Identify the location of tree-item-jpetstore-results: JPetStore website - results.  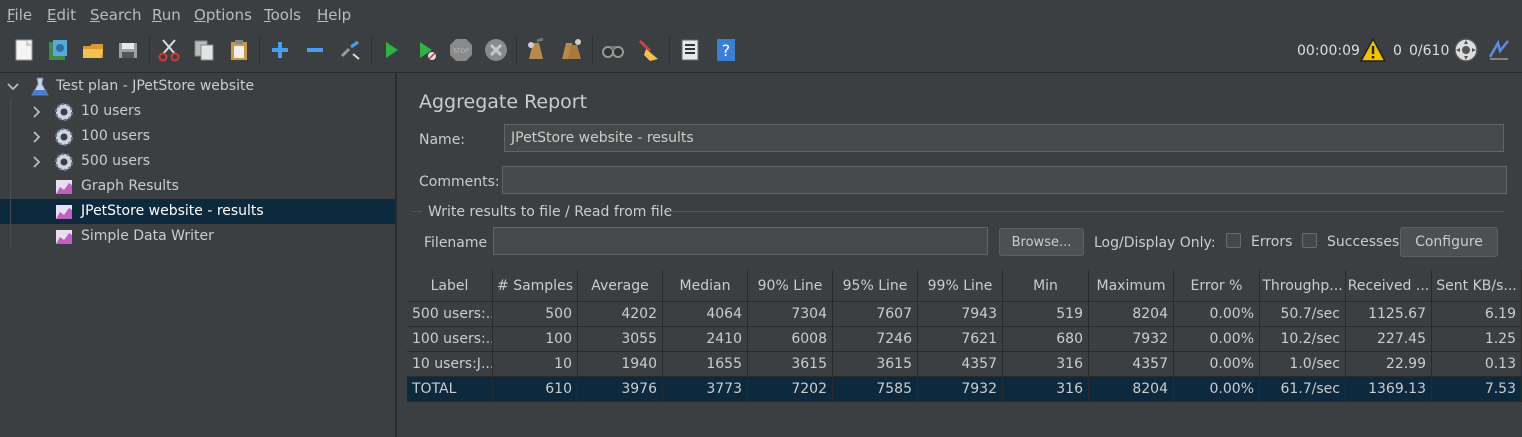
(197, 211).